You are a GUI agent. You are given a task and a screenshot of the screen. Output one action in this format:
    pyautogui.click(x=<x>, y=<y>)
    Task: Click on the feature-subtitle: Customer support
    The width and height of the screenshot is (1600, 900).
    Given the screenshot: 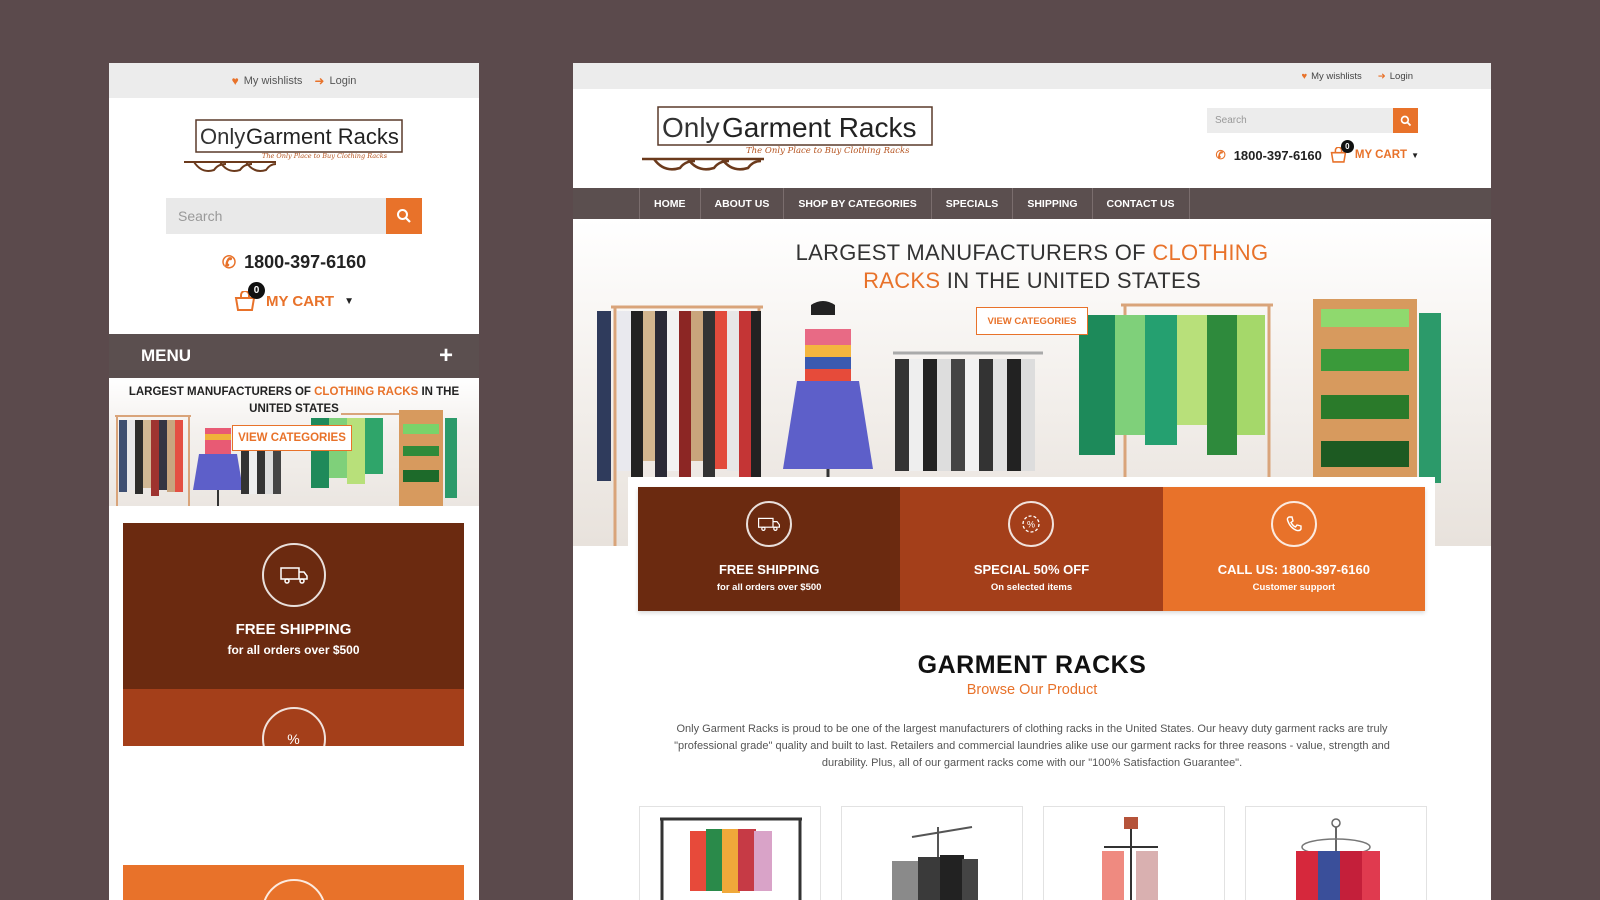 What is the action you would take?
    pyautogui.click(x=1293, y=587)
    